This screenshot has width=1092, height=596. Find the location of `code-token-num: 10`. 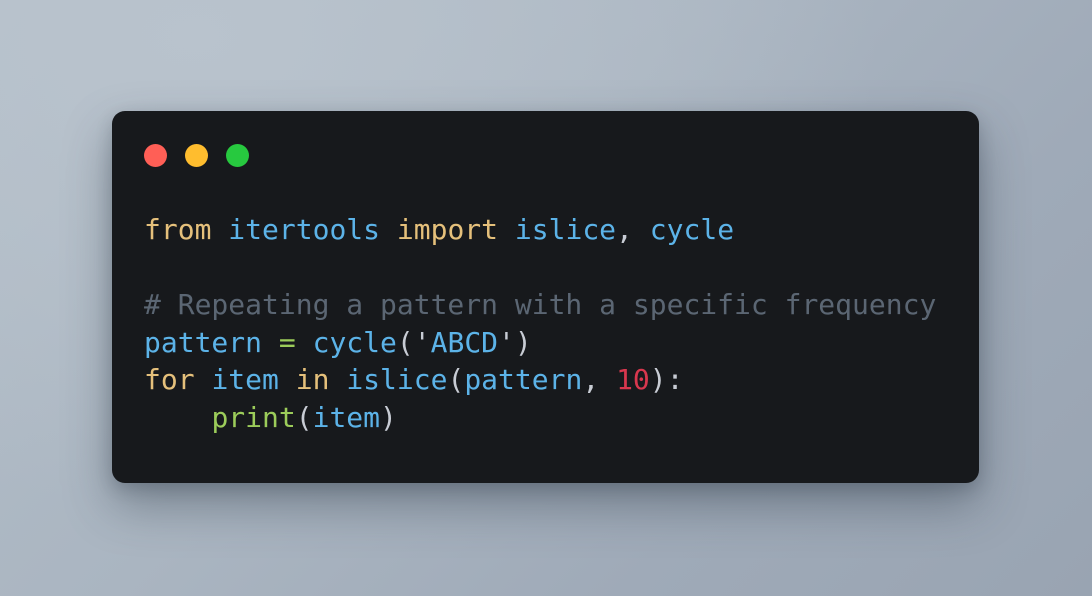

code-token-num: 10 is located at coordinates (633, 379).